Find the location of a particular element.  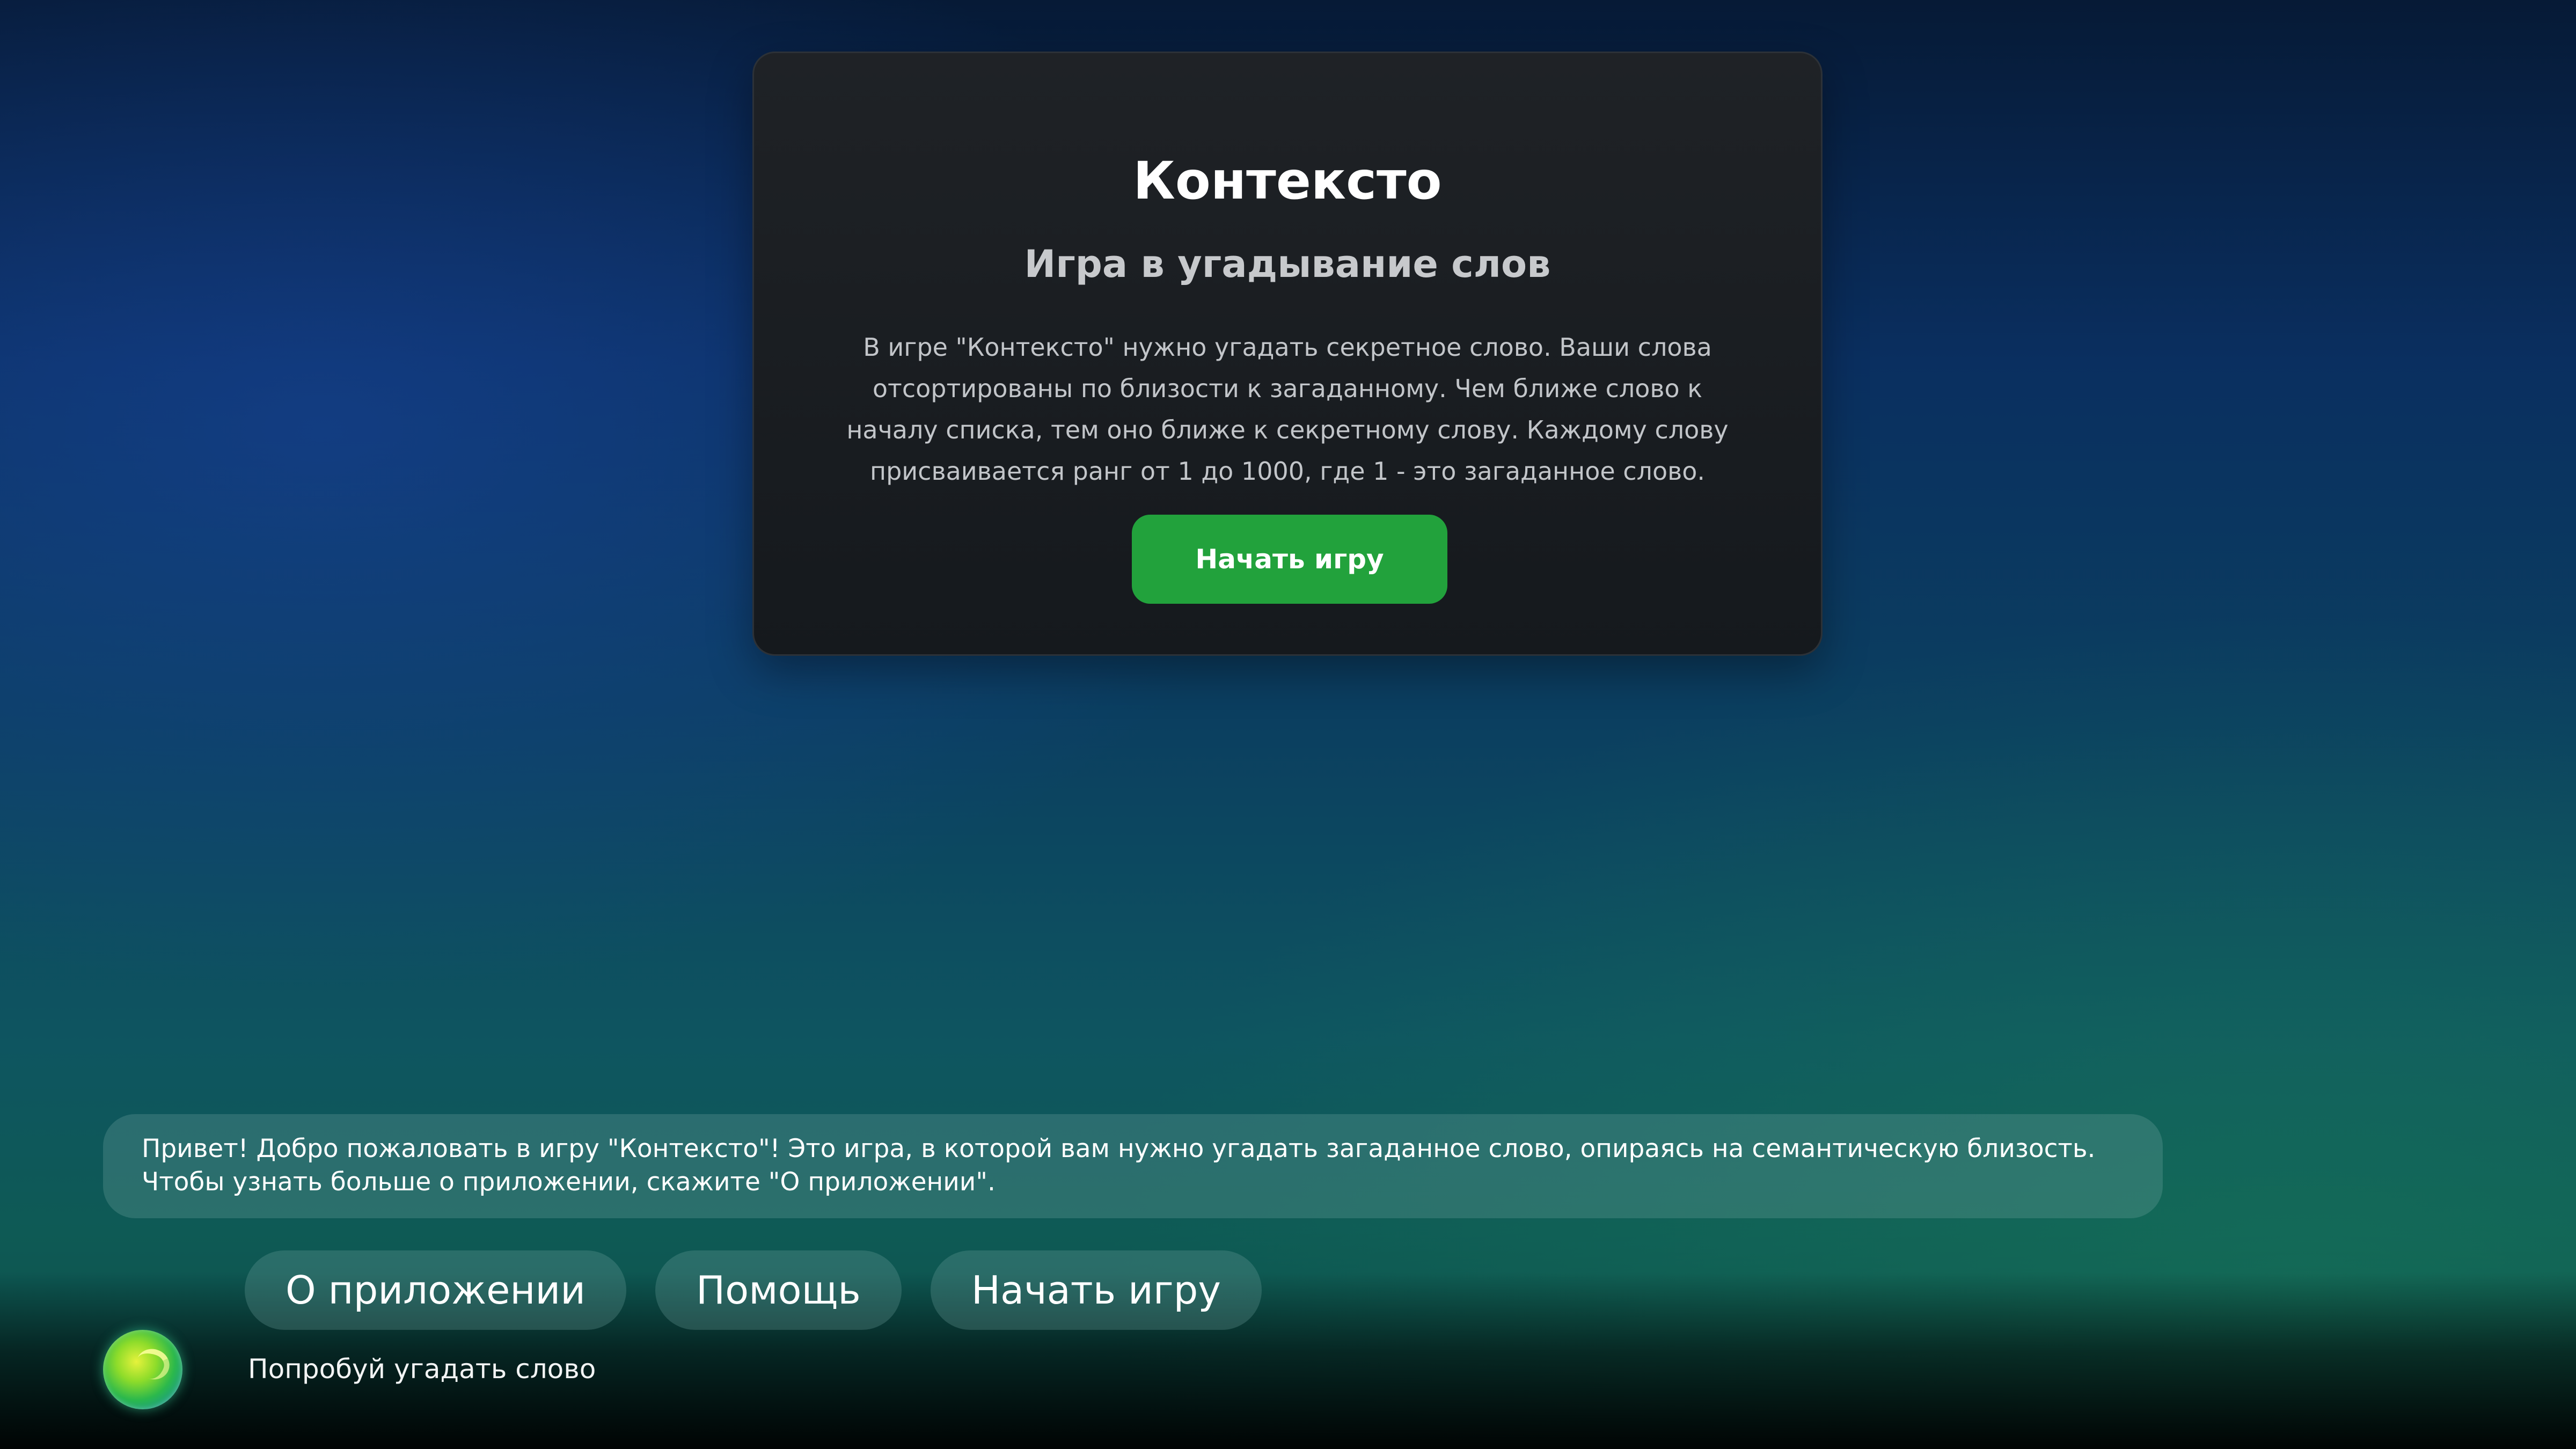

suggestion-help: Помощь is located at coordinates (778, 1290).